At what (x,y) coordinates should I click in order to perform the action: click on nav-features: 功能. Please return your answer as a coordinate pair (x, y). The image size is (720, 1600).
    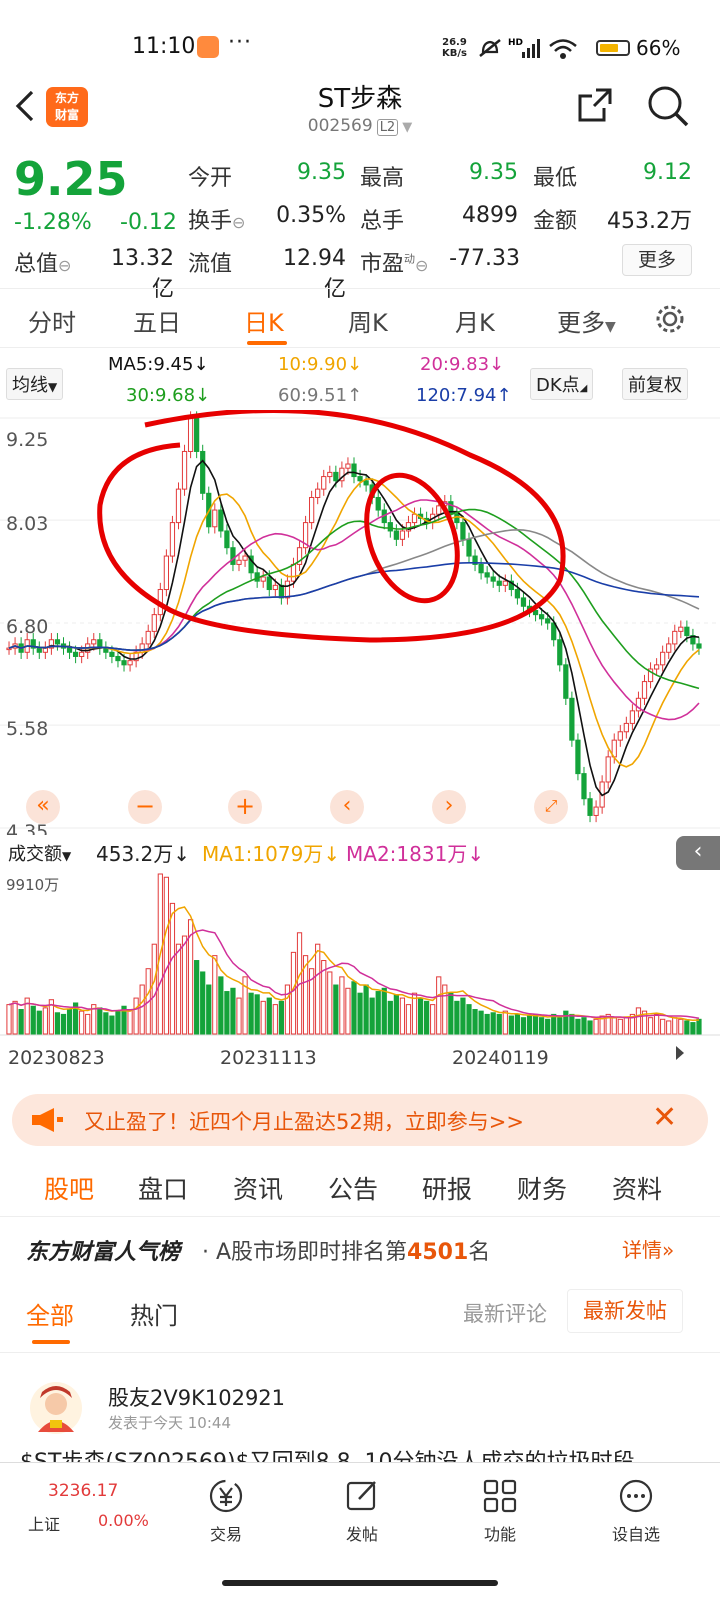
    Looking at the image, I should click on (500, 1511).